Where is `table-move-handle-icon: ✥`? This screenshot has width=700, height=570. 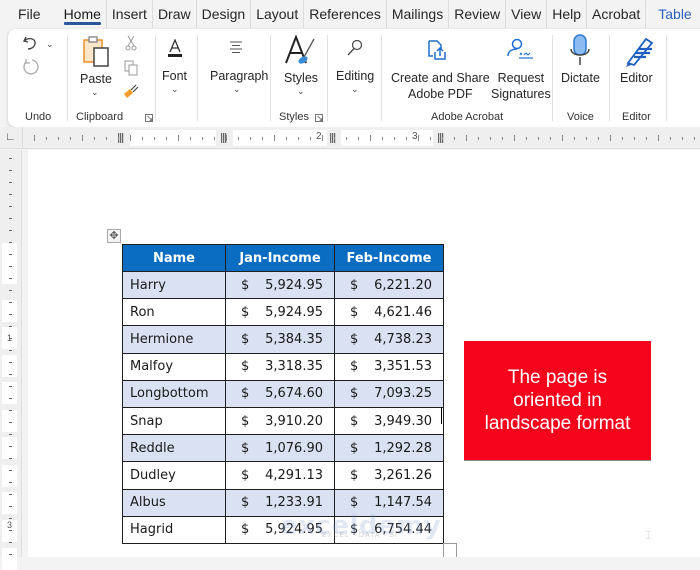 table-move-handle-icon: ✥ is located at coordinates (114, 236).